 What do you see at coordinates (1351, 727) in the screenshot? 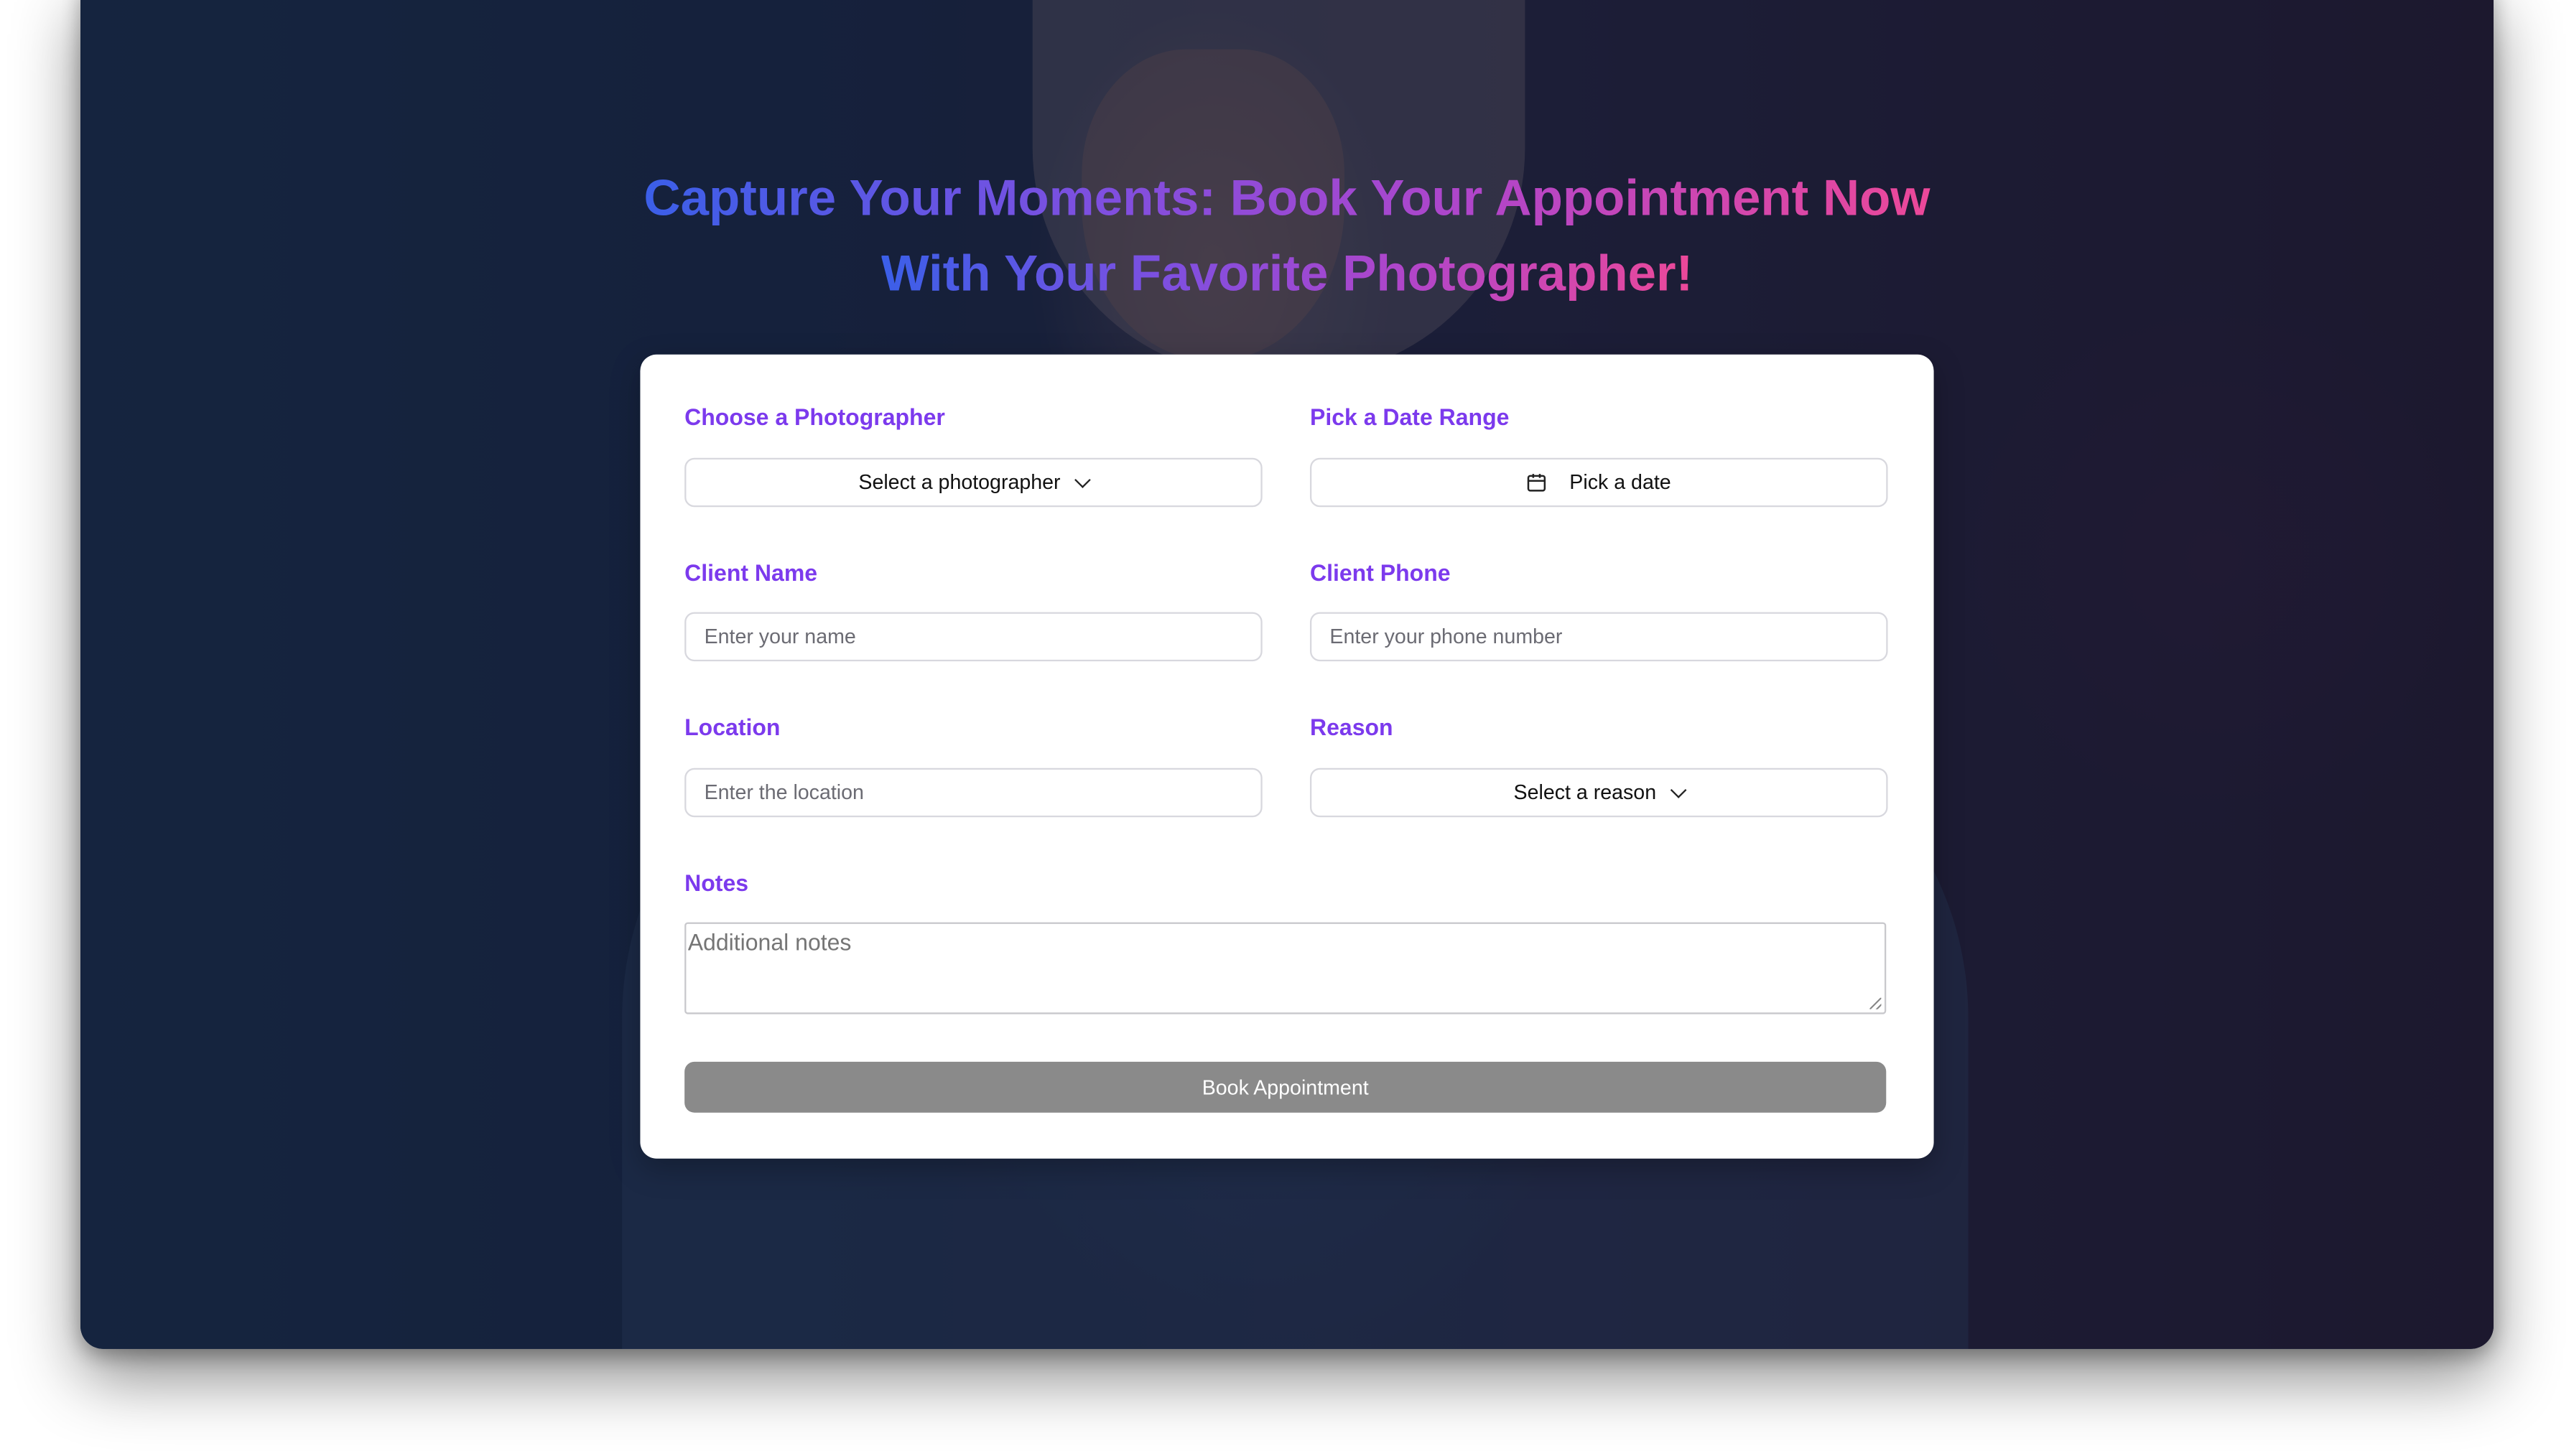
I see `reason-label: Reason` at bounding box center [1351, 727].